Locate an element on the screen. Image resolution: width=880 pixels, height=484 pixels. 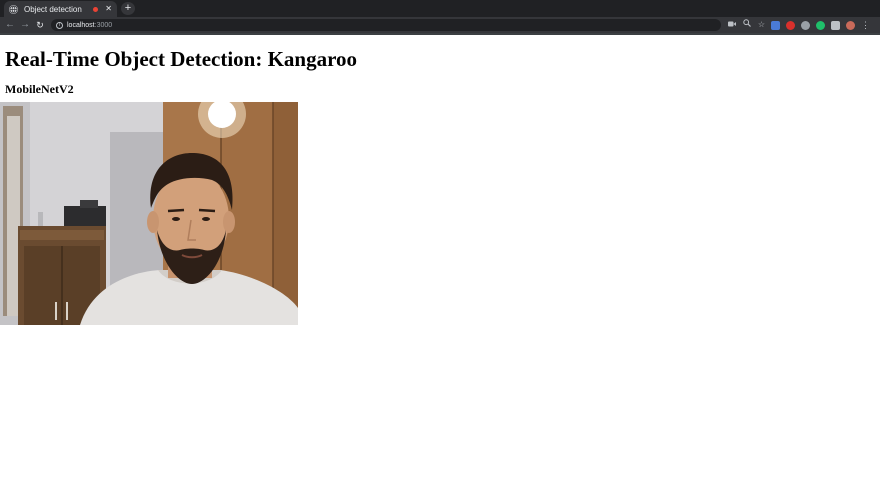
close-tab-icon: ✕ is located at coordinates (108, 9).